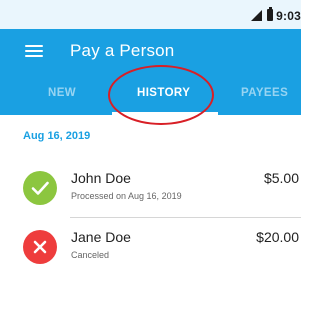  I want to click on checkmark-icon, so click(40, 188).